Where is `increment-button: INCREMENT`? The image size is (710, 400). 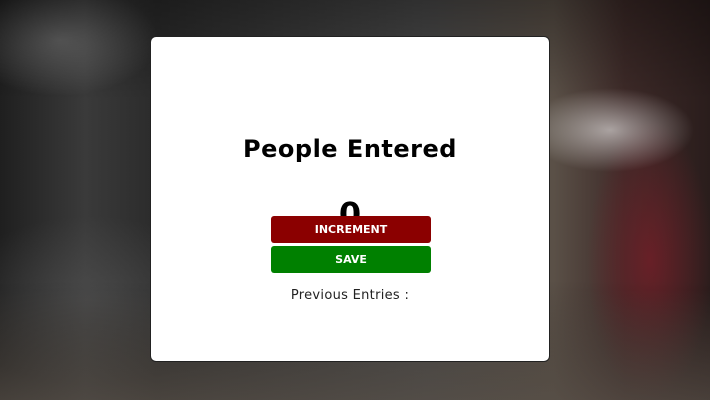 increment-button: INCREMENT is located at coordinates (351, 229).